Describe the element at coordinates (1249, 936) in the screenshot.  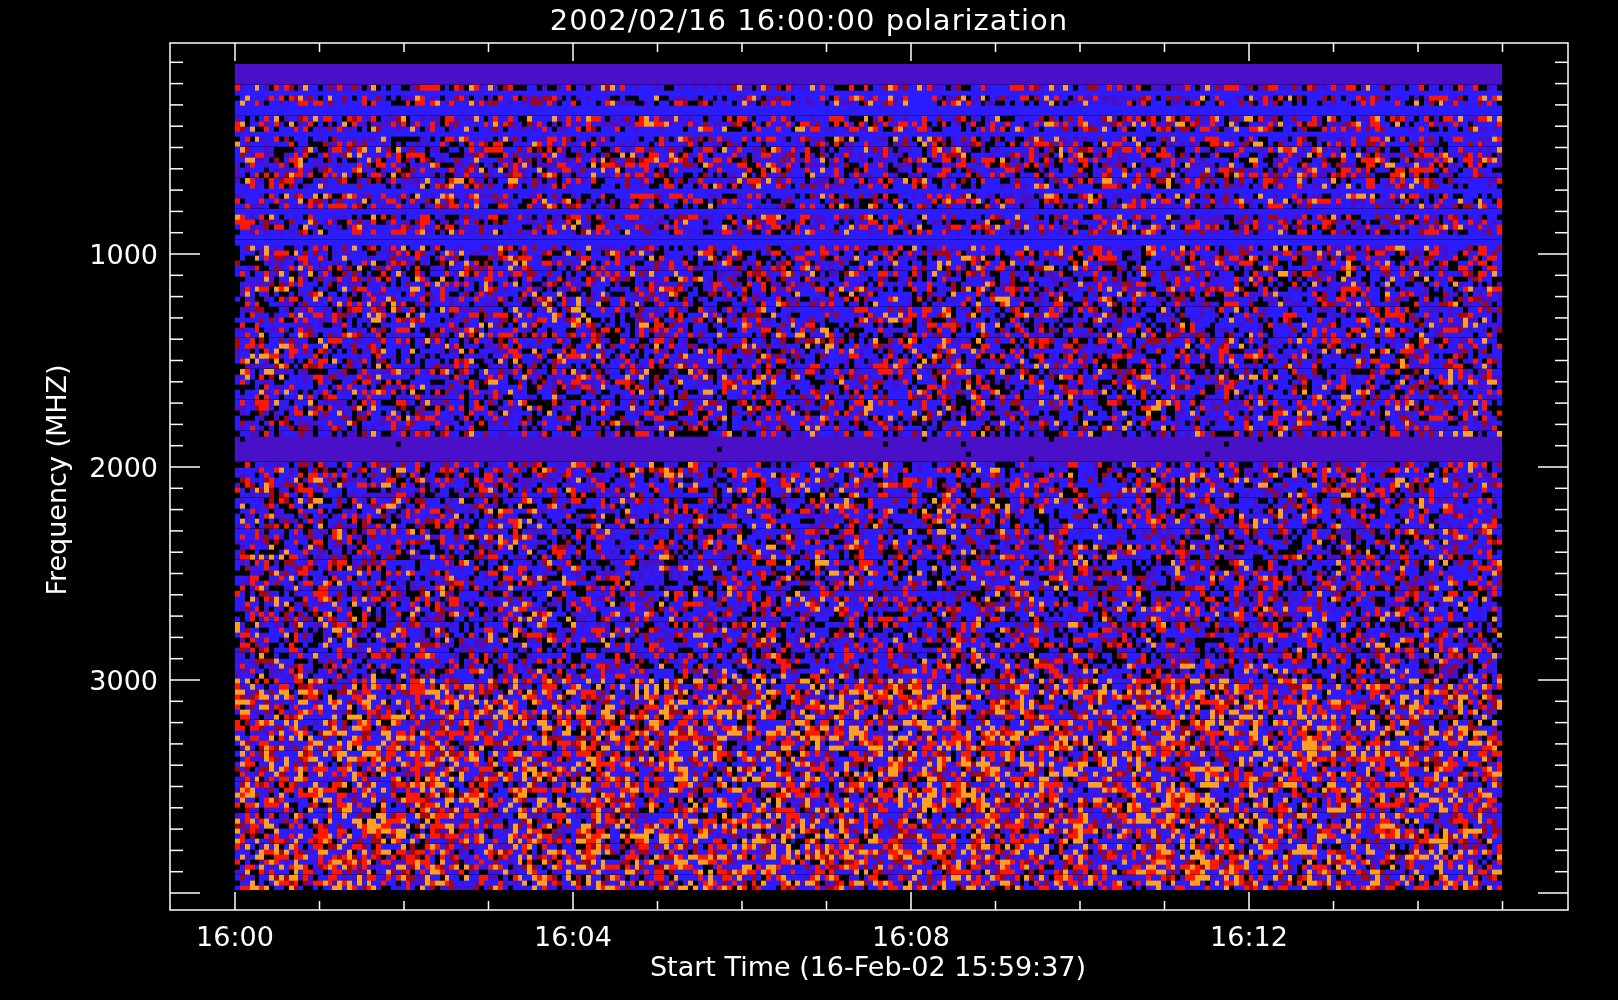
I see `tick-label: 16:12` at that location.